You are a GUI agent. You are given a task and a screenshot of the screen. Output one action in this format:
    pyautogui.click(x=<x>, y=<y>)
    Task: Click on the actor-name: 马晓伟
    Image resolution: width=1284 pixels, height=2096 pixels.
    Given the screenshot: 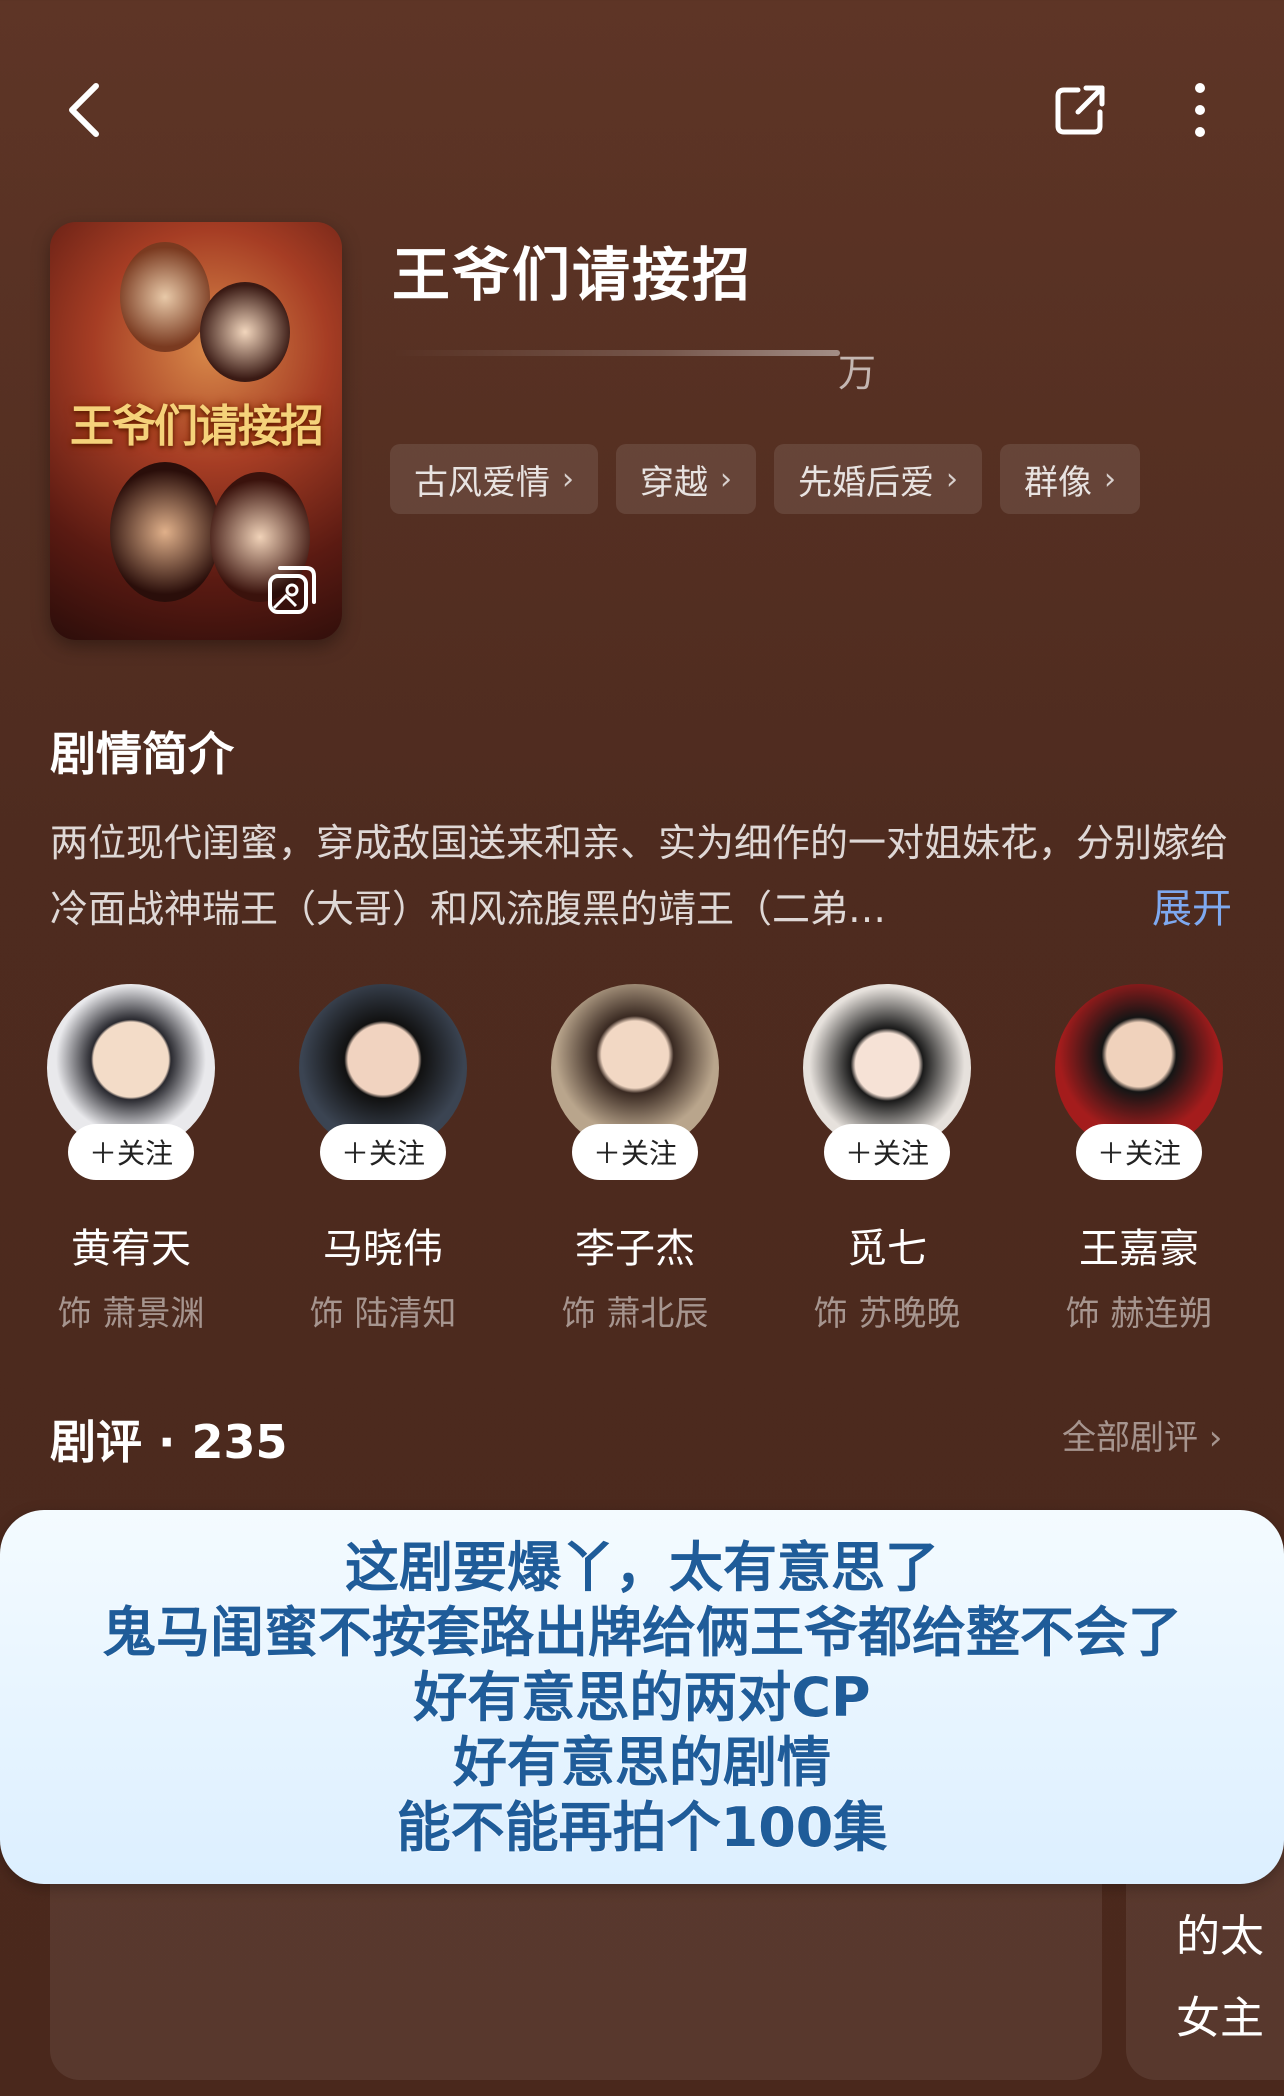 What is the action you would take?
    pyautogui.click(x=383, y=1249)
    